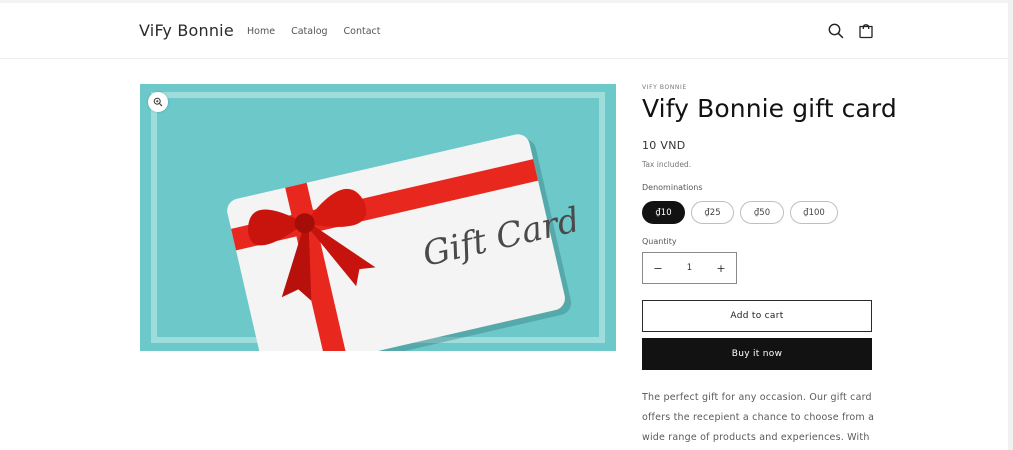 The width and height of the screenshot is (1013, 450). What do you see at coordinates (667, 164) in the screenshot?
I see `tax-note: Tax included.` at bounding box center [667, 164].